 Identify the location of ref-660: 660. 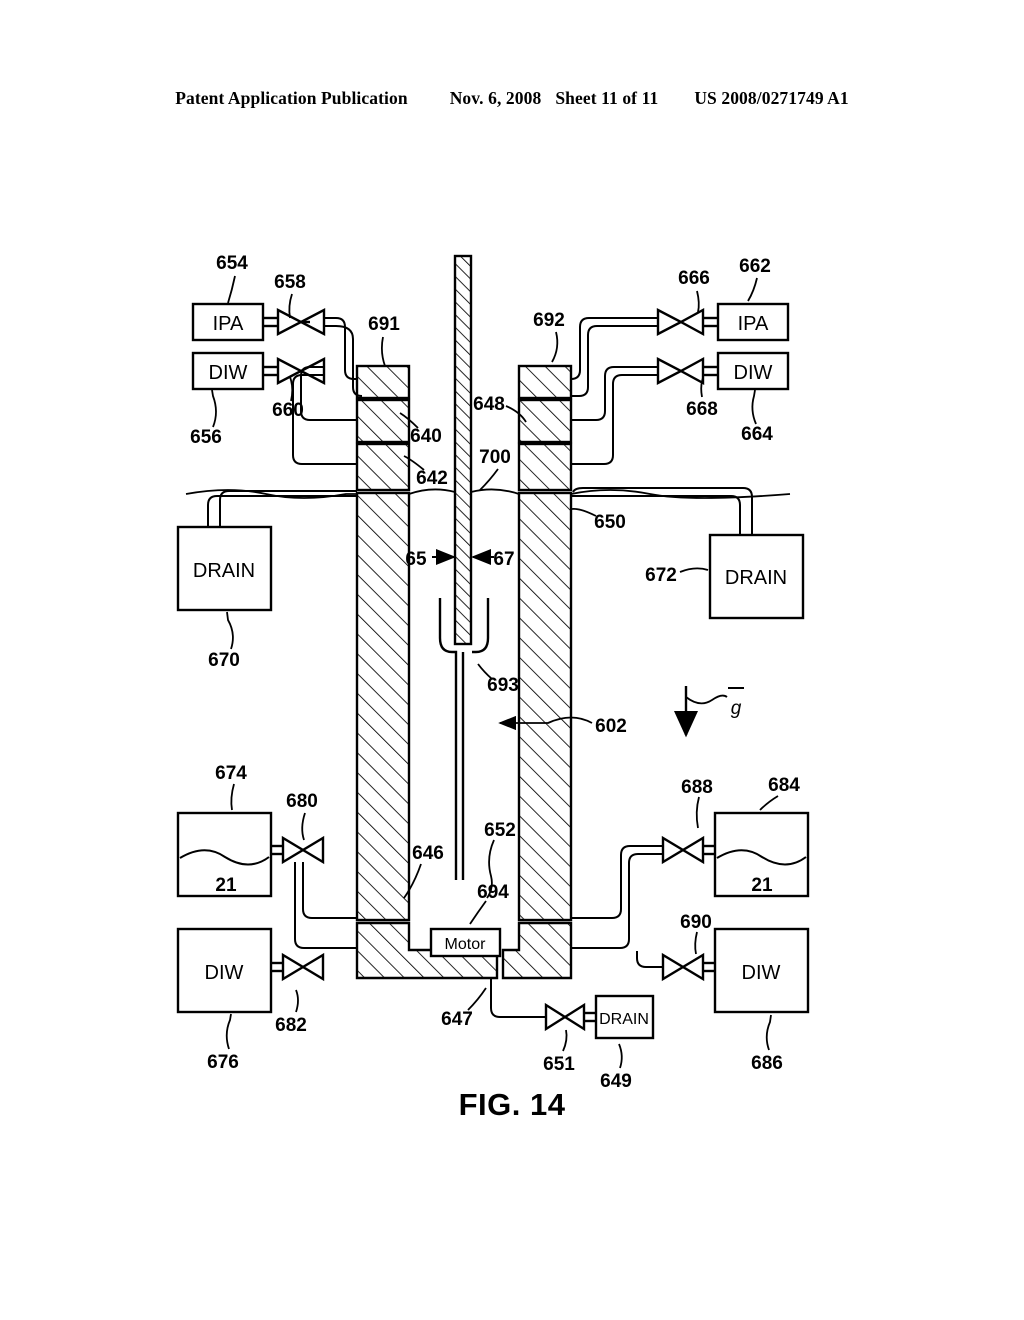
(288, 410).